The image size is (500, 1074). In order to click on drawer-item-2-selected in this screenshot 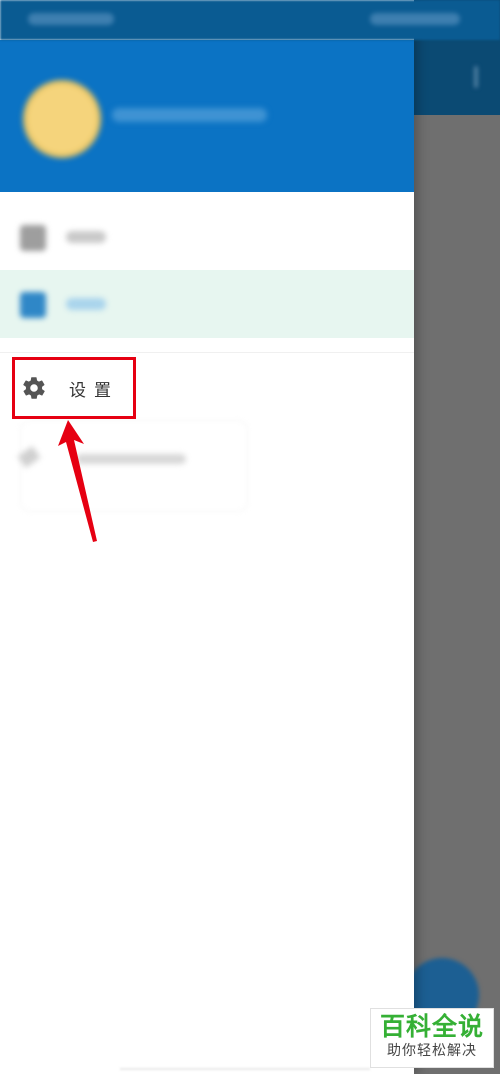, I will do `click(207, 304)`.